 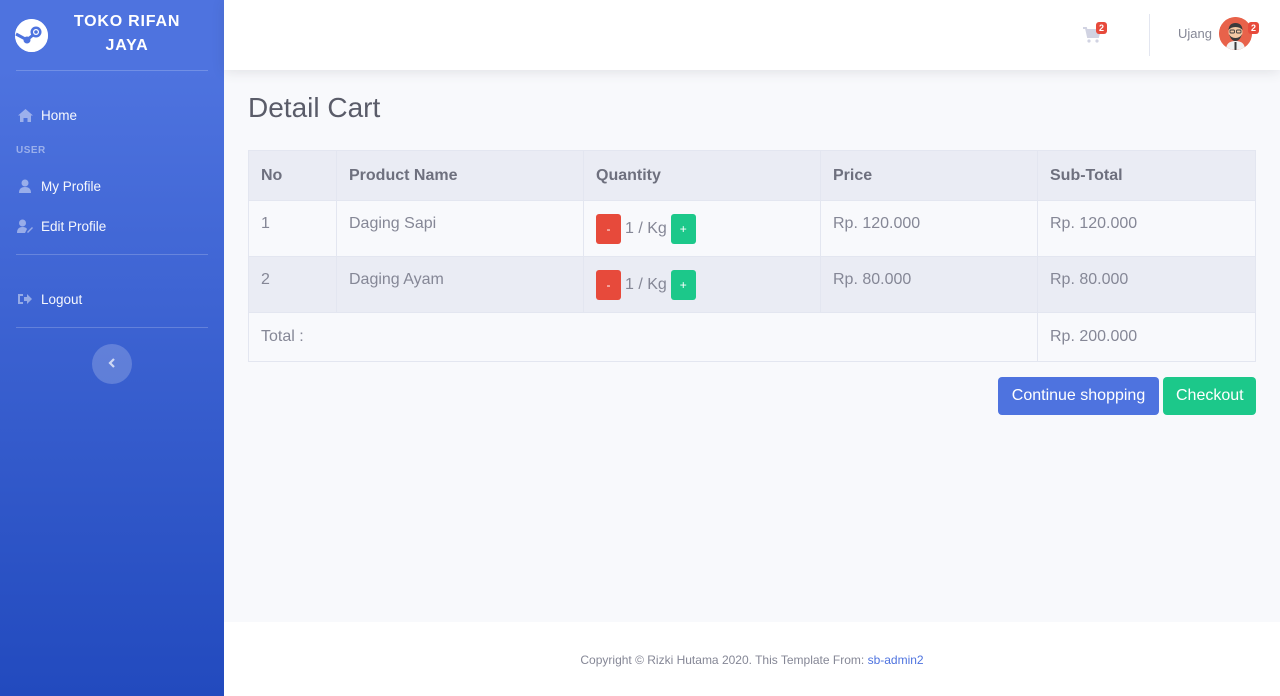 I want to click on sidebar-toggle-button, so click(x=112, y=364).